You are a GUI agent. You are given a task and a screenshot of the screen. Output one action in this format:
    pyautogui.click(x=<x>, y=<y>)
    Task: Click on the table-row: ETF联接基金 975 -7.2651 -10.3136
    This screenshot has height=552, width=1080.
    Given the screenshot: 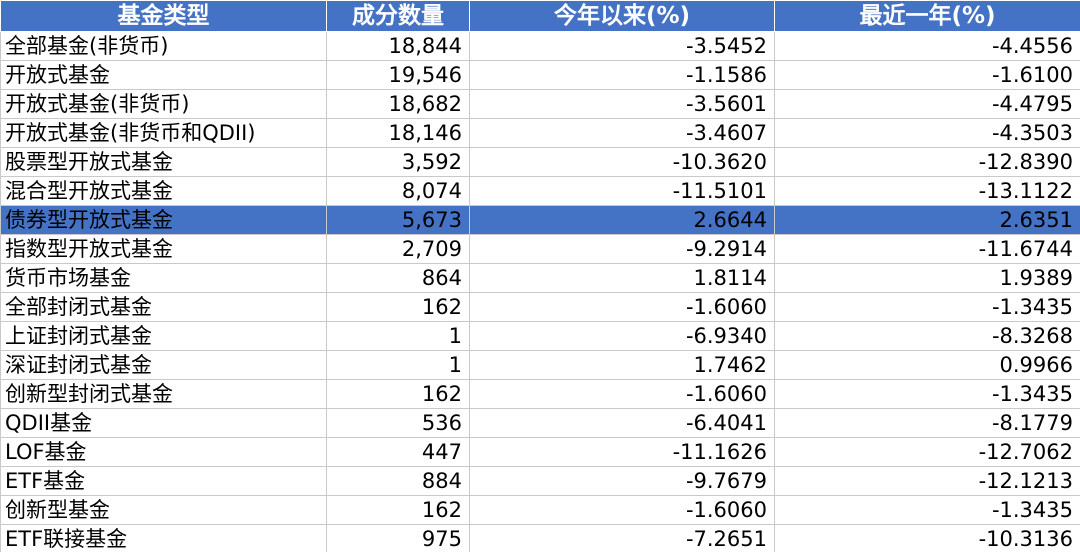 What is the action you would take?
    pyautogui.click(x=540, y=538)
    